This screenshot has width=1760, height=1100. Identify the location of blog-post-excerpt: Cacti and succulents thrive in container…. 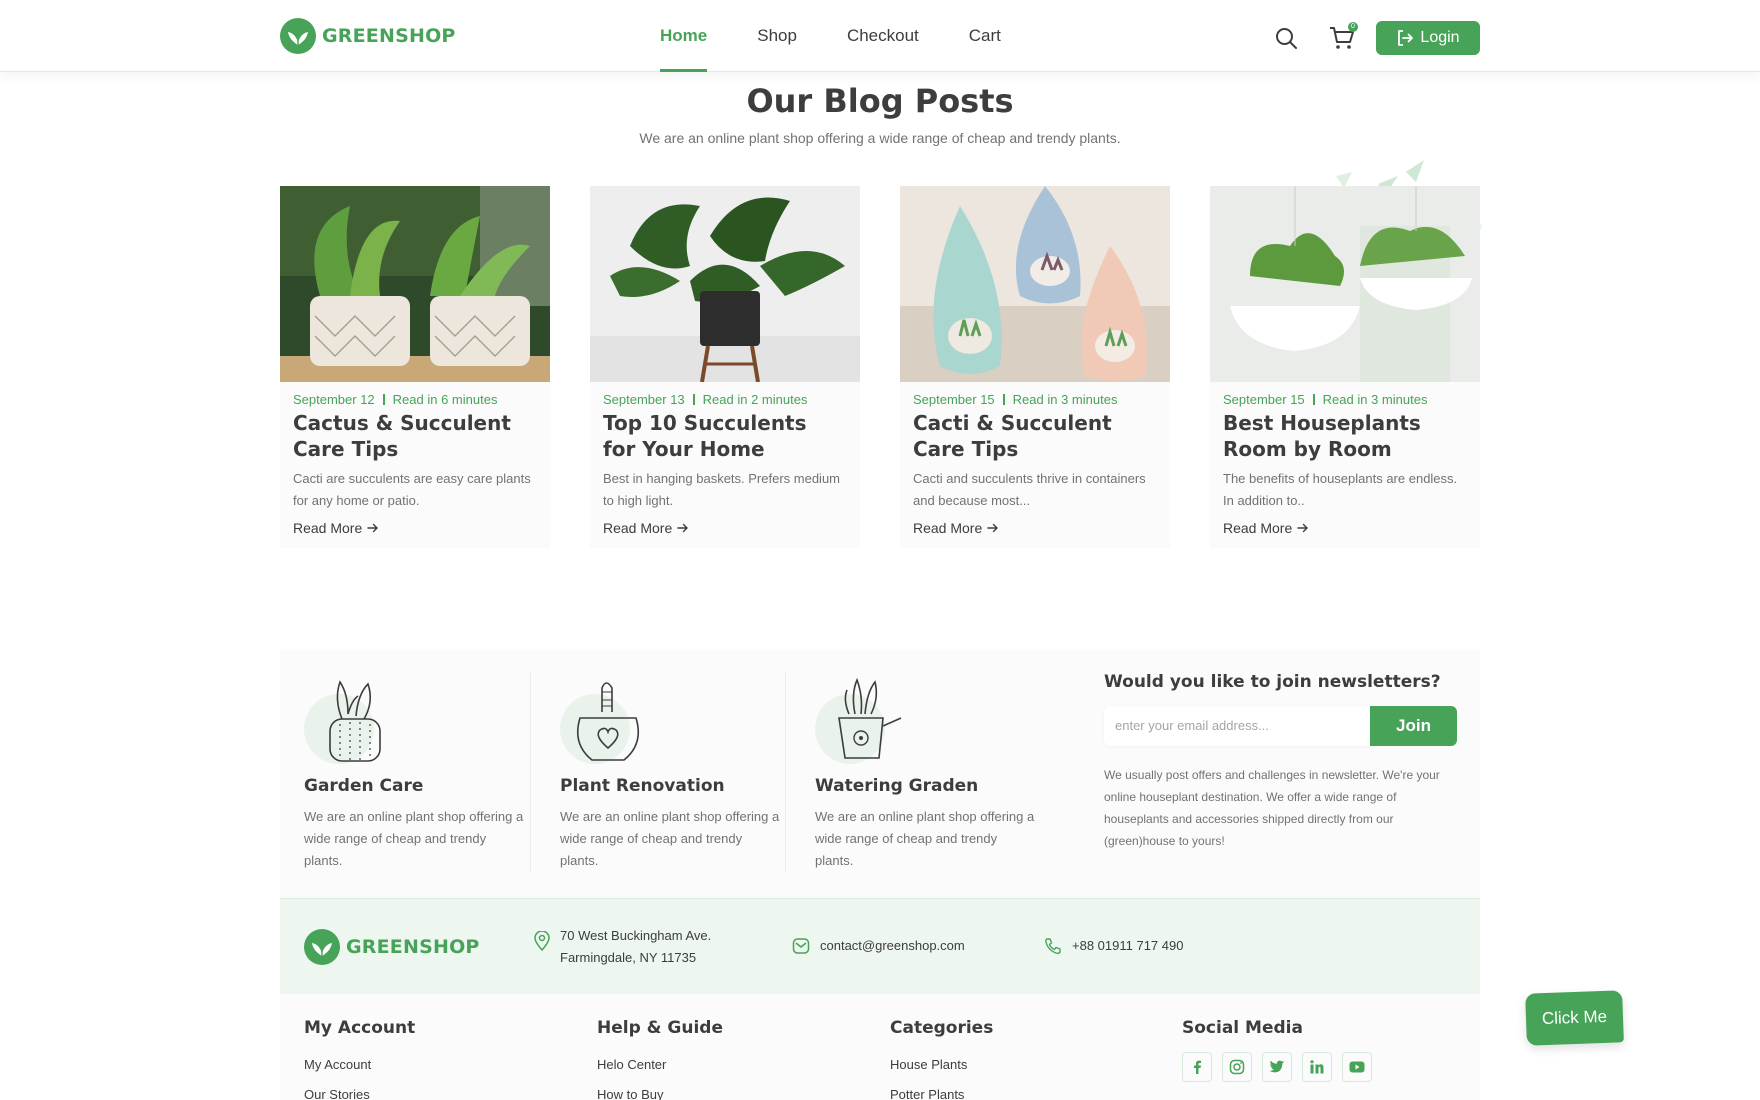
(1029, 489).